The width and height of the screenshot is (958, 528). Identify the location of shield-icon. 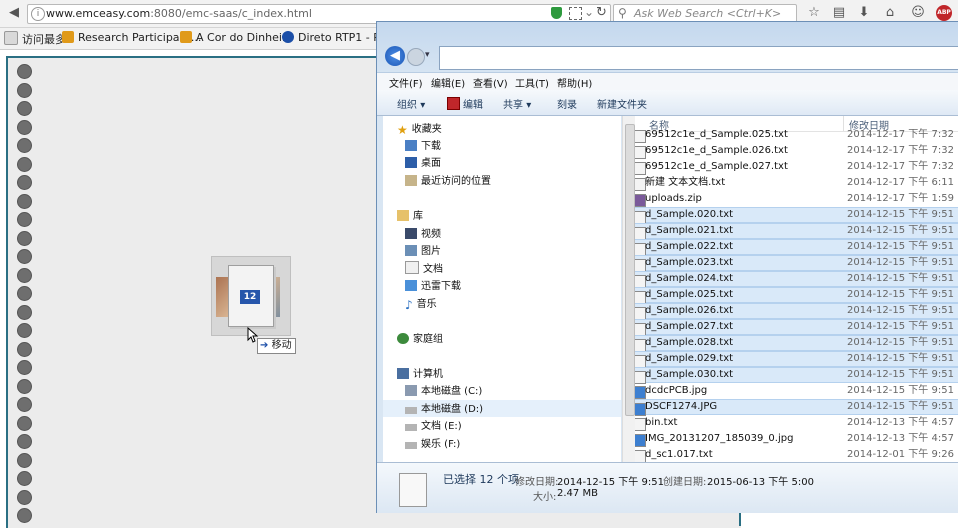
(556, 13).